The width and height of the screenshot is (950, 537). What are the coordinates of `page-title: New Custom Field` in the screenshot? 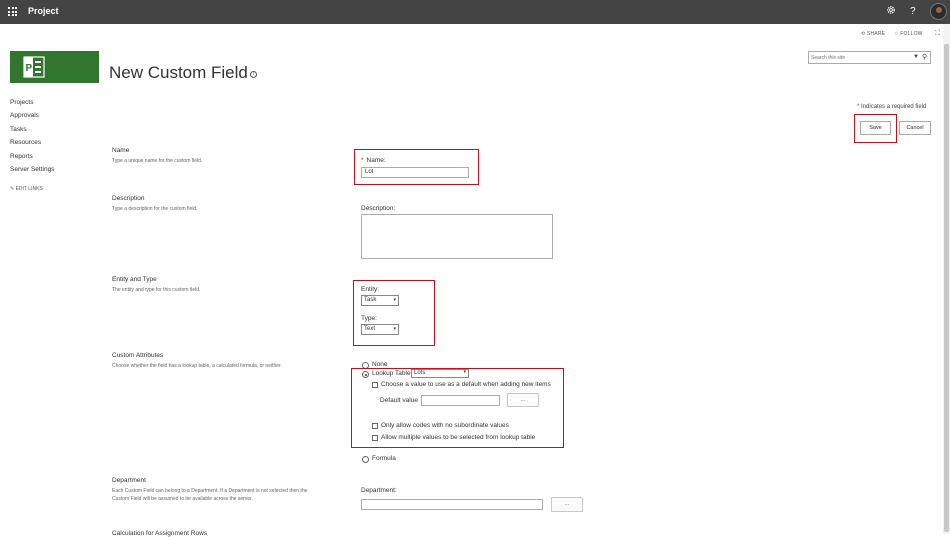 It's located at (178, 72).